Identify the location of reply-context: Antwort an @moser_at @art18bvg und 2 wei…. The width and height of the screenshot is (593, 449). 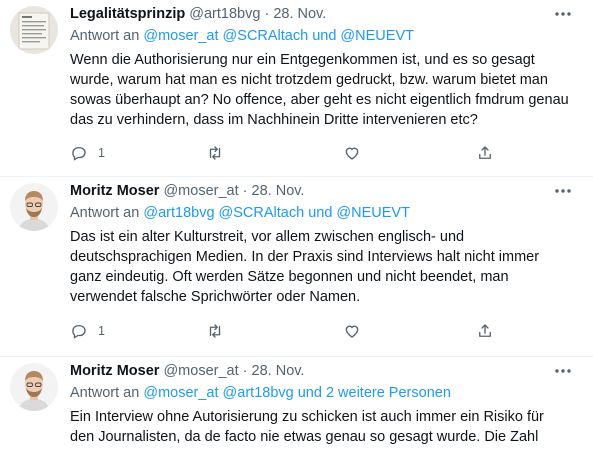
(260, 393).